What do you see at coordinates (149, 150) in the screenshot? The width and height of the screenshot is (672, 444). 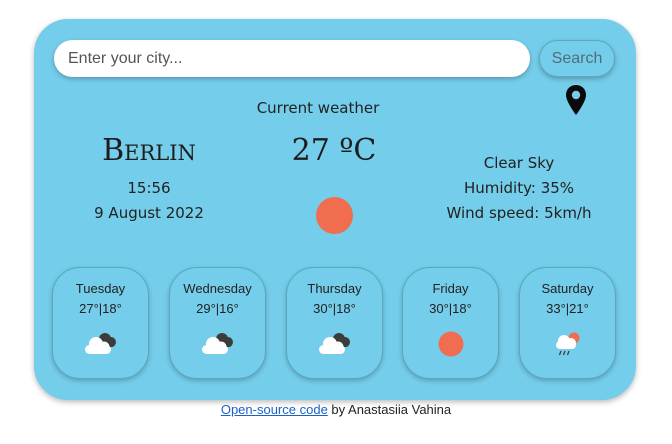 I see `city-name: Berlin` at bounding box center [149, 150].